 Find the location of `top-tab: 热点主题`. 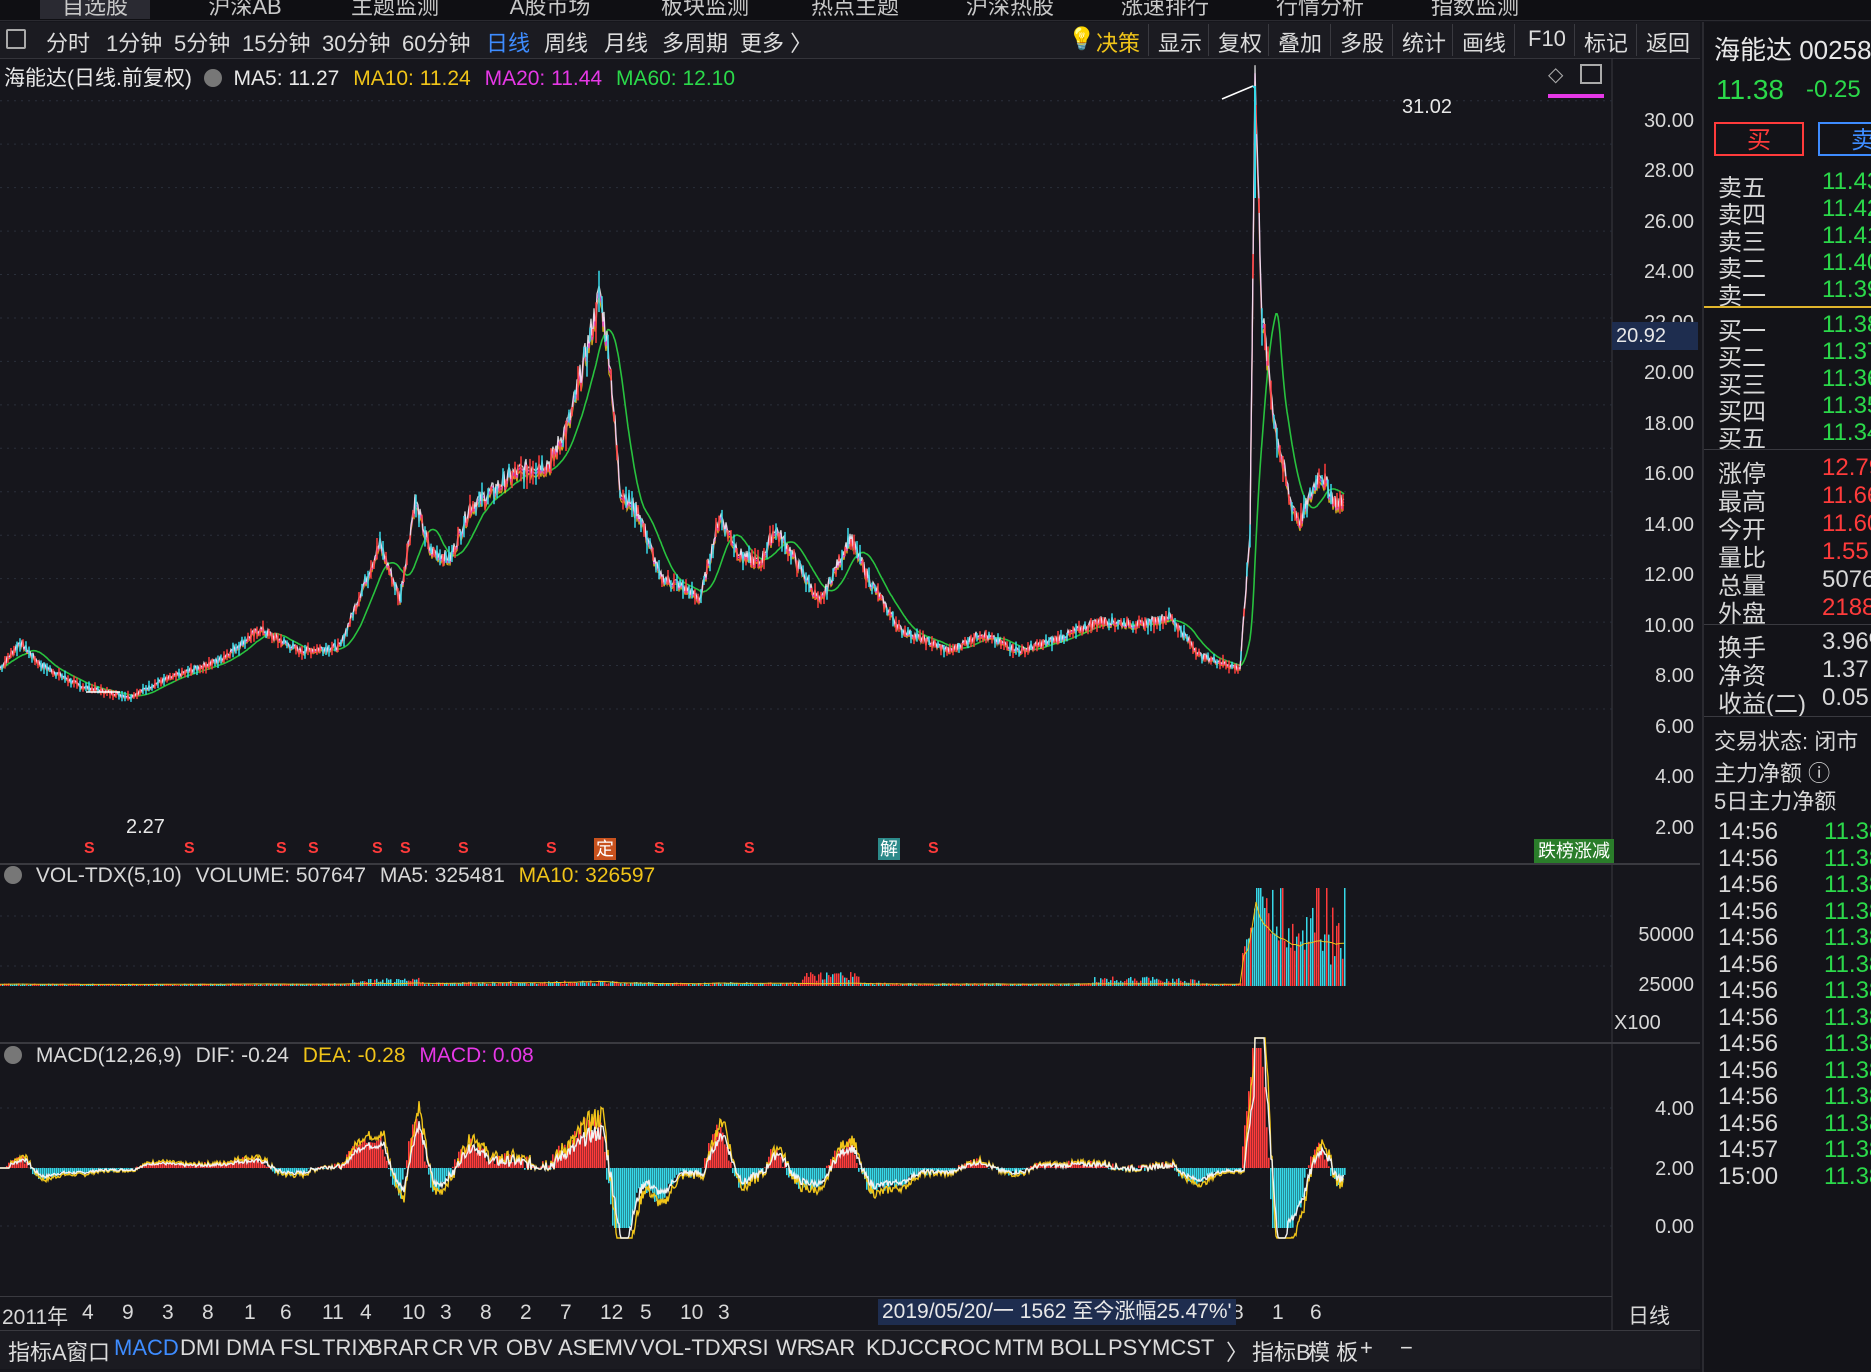

top-tab: 热点主题 is located at coordinates (855, 9).